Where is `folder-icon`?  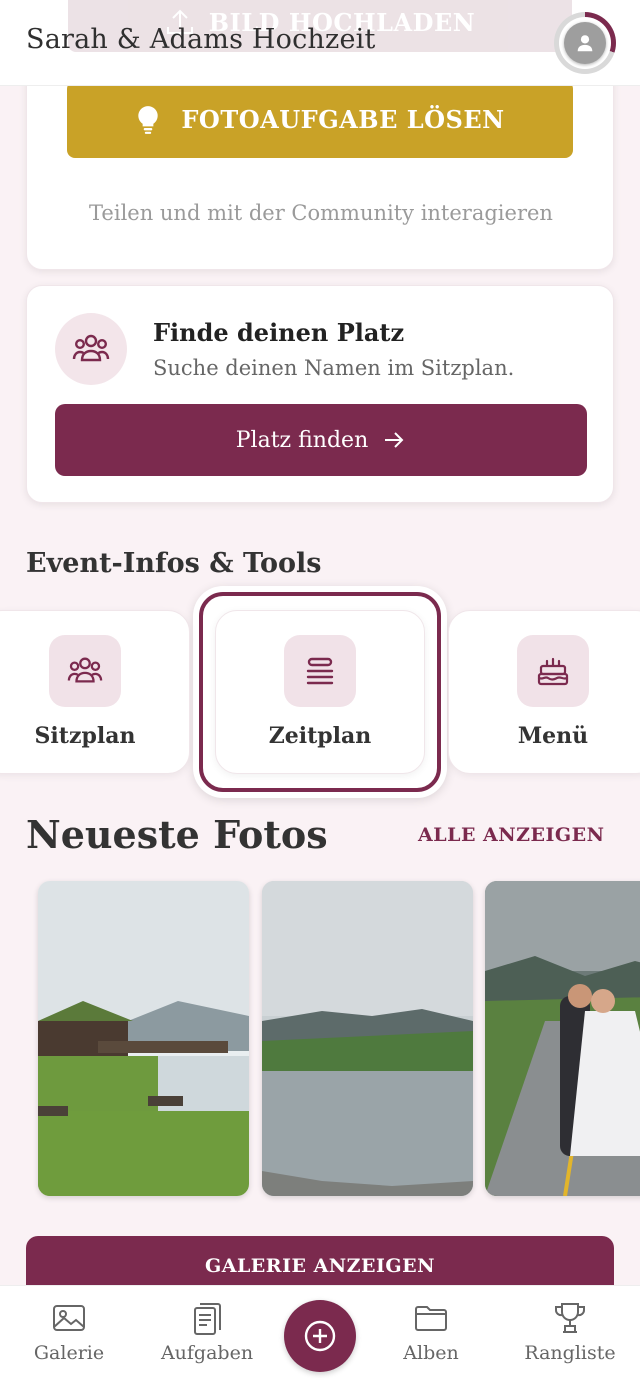 folder-icon is located at coordinates (431, 1318).